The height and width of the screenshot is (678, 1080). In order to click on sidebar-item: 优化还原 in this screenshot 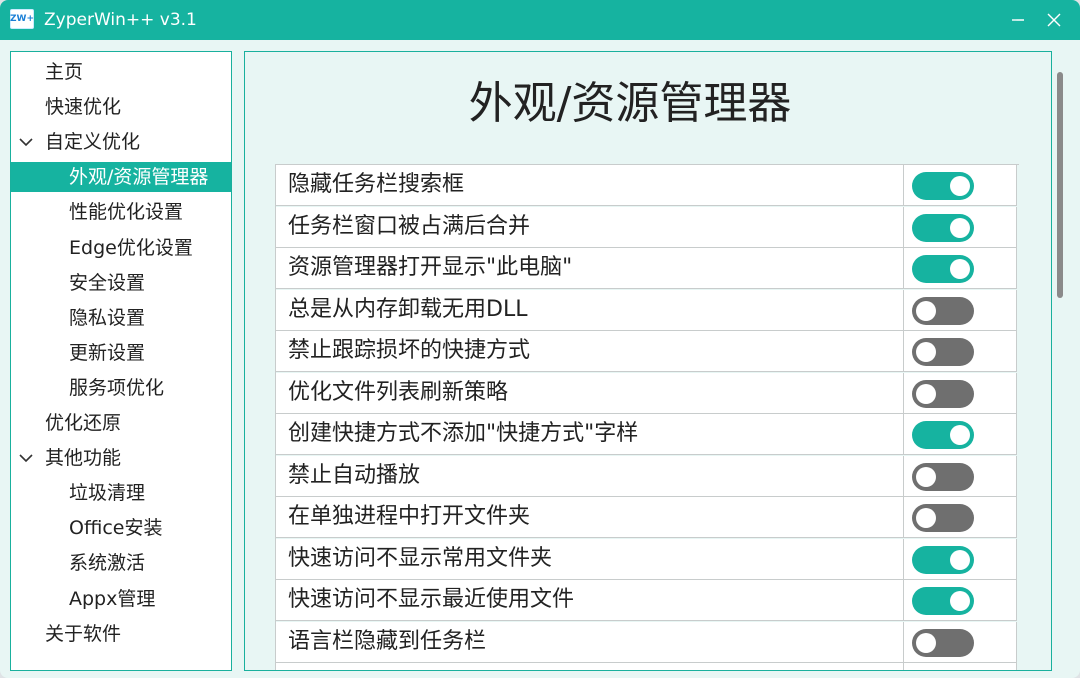, I will do `click(121, 423)`.